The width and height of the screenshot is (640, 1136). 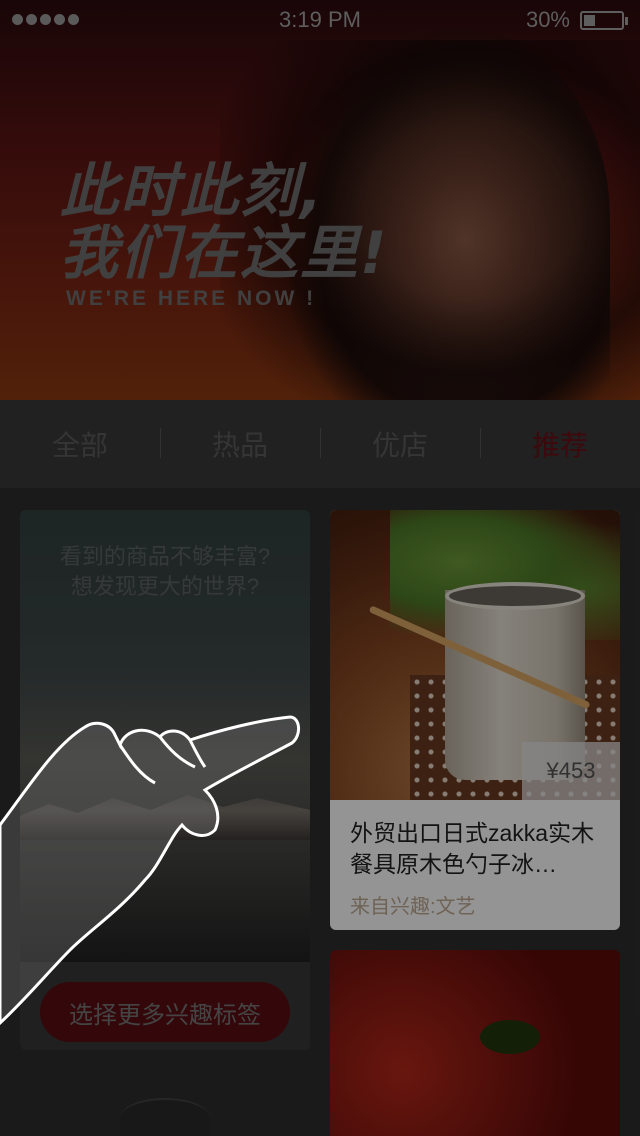 What do you see at coordinates (320, 20) in the screenshot?
I see `status-bar: 3:19 PM 30%` at bounding box center [320, 20].